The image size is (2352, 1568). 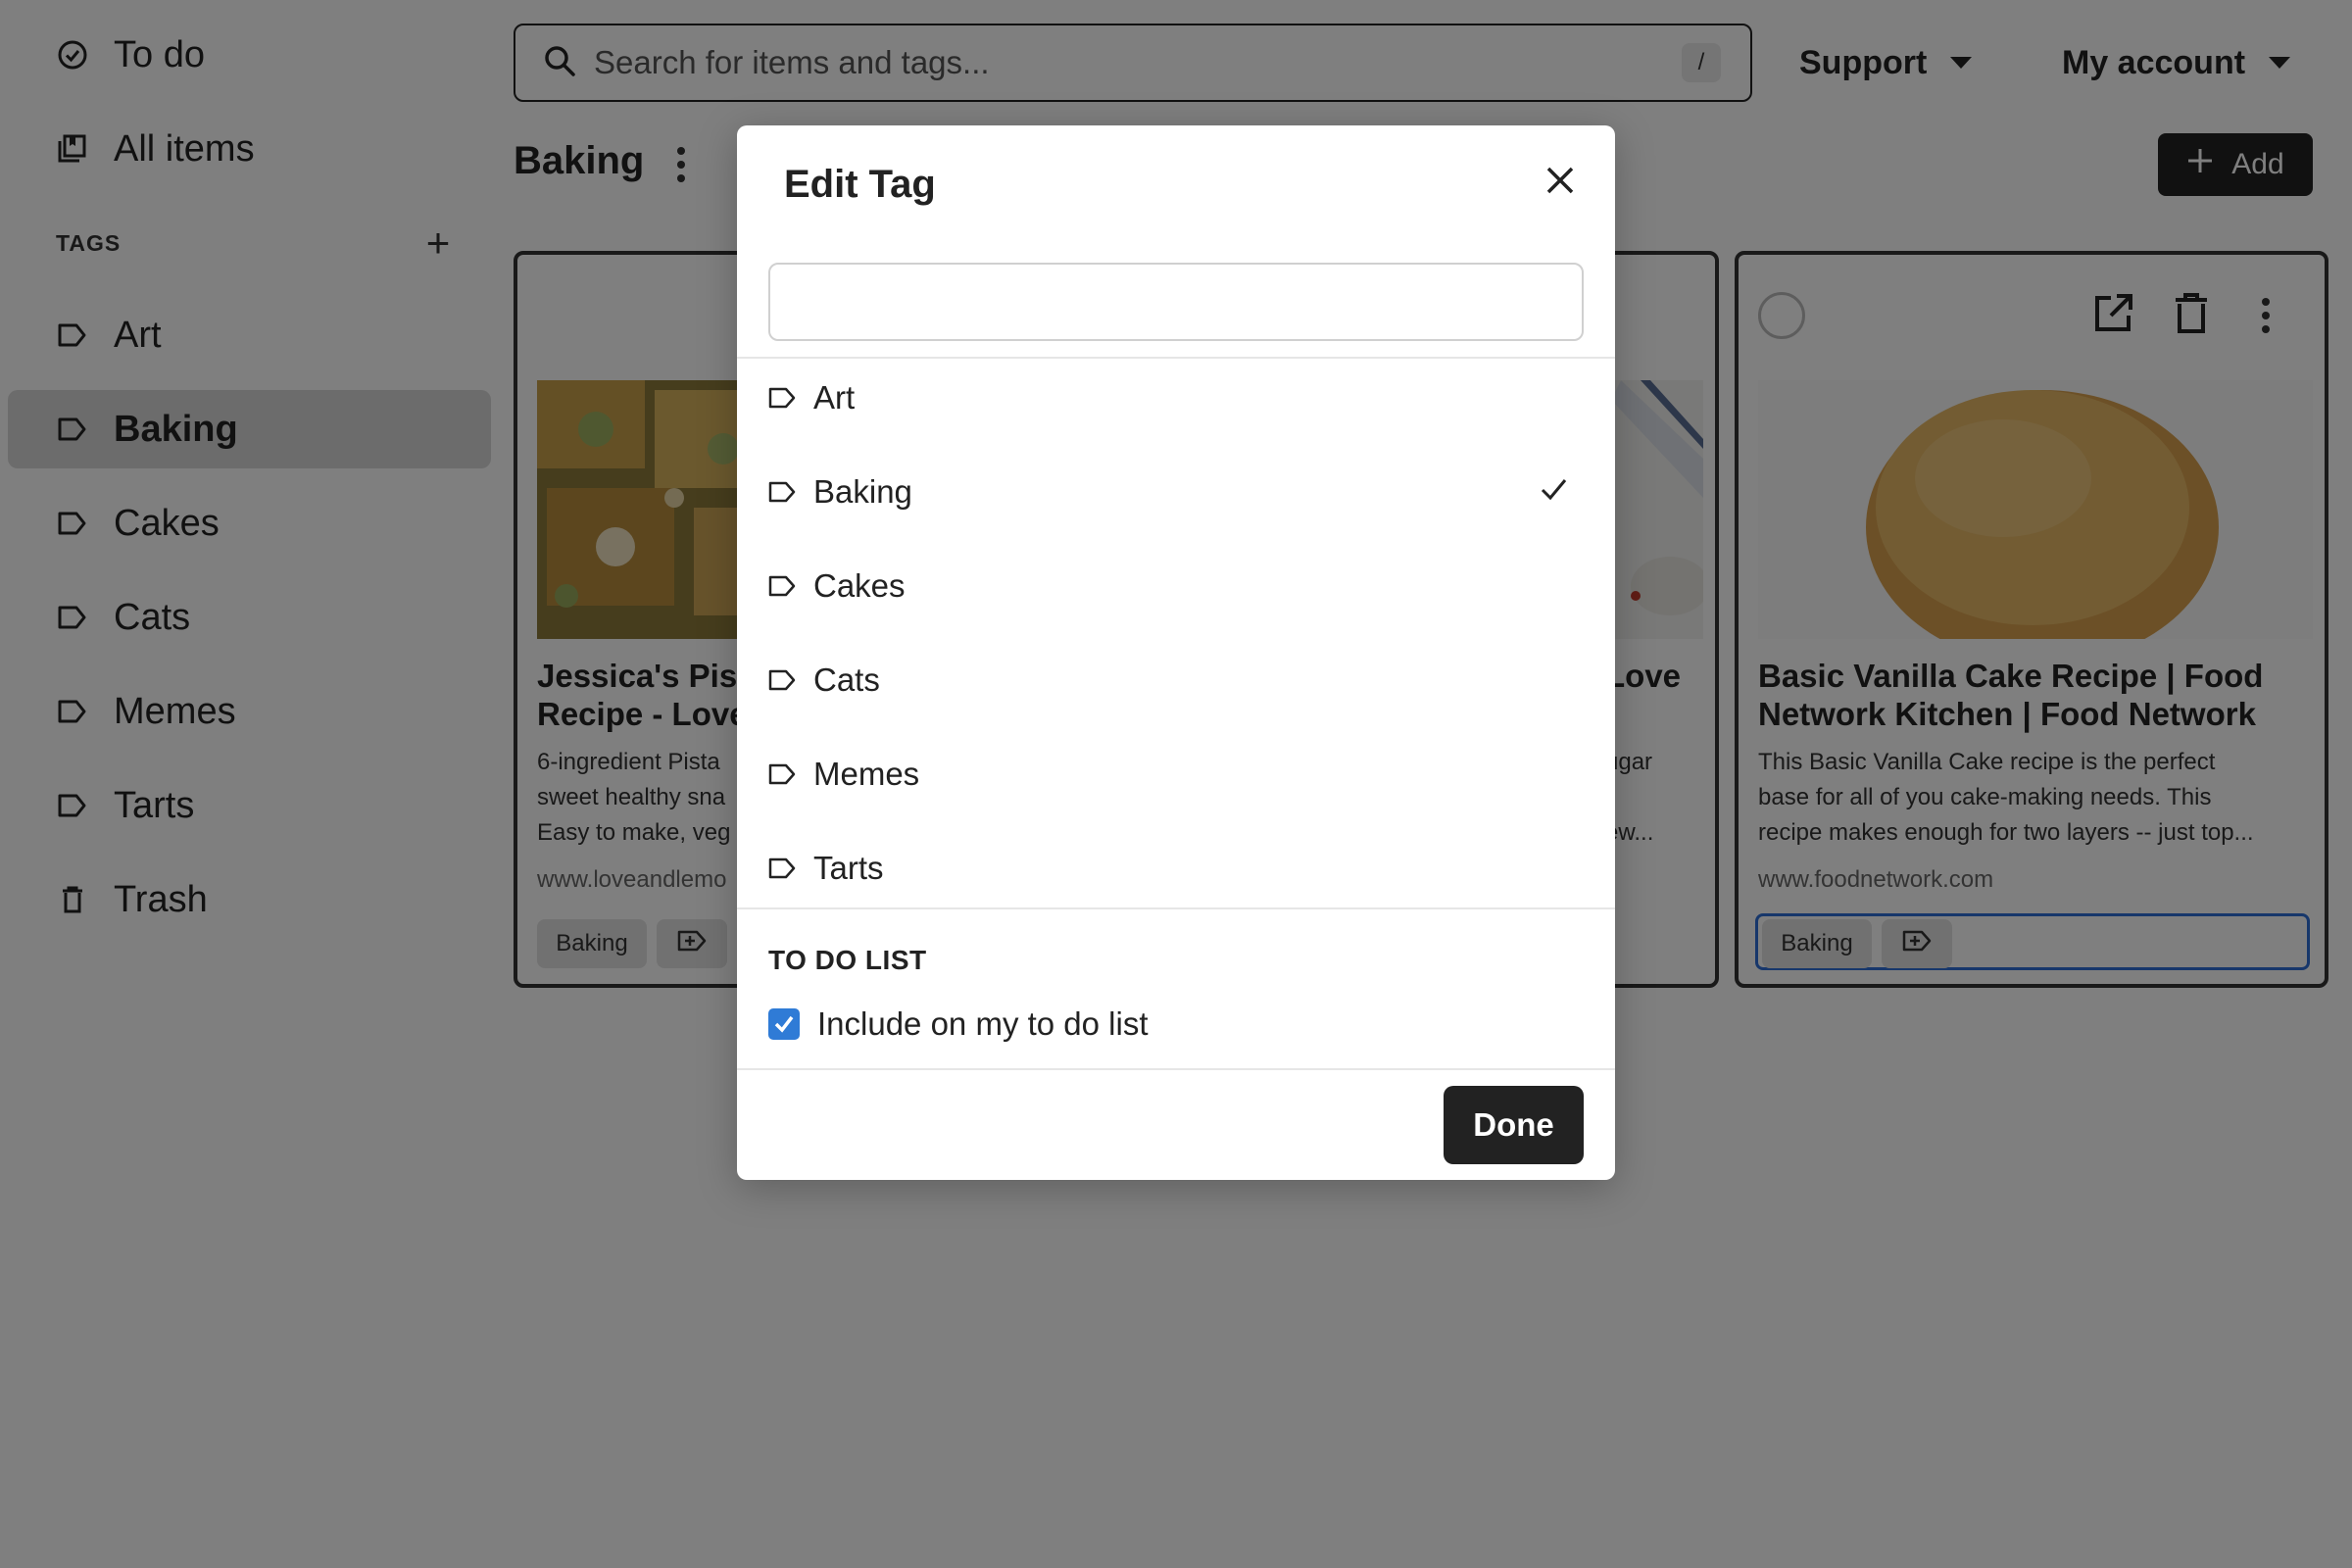 What do you see at coordinates (1176, 492) in the screenshot?
I see `dialog-tag-baking: Baking` at bounding box center [1176, 492].